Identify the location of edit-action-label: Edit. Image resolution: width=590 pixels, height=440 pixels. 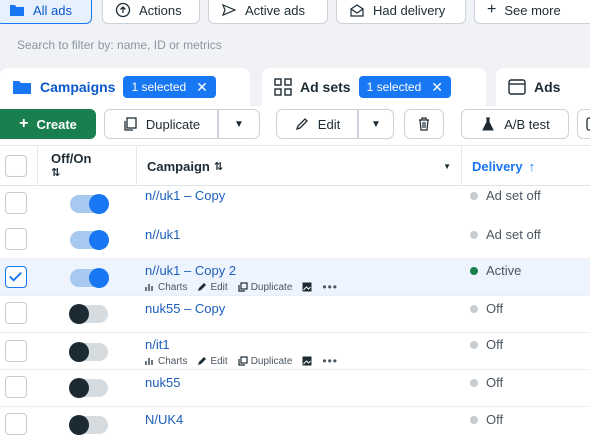
(219, 361).